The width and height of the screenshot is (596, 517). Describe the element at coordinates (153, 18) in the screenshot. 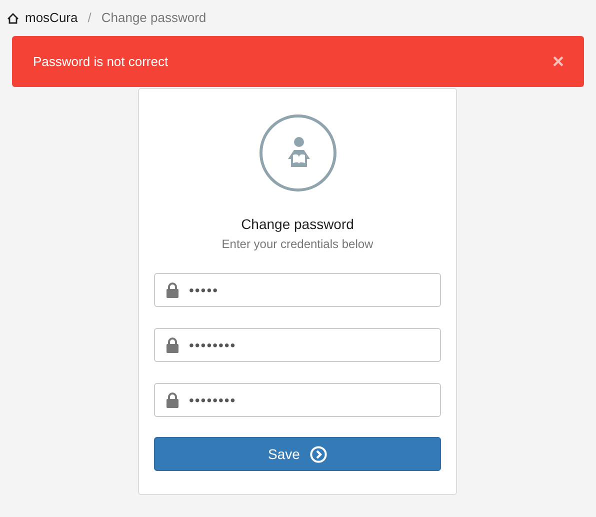

I see `breadcrumb-current: Change password` at that location.